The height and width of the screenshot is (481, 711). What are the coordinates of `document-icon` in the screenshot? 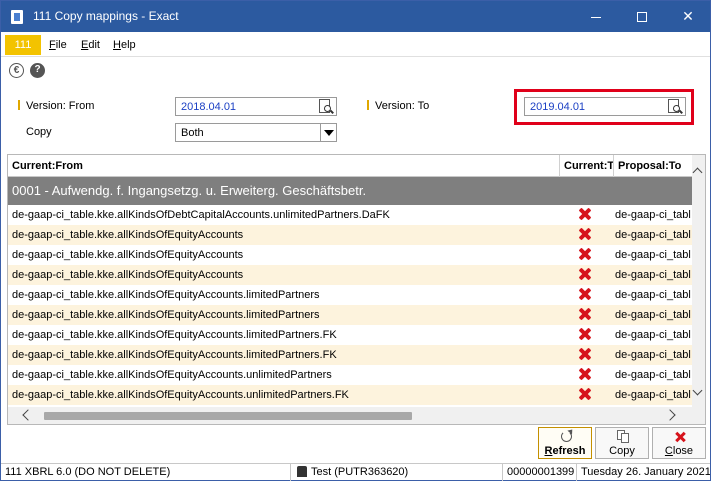 It's located at (17, 17).